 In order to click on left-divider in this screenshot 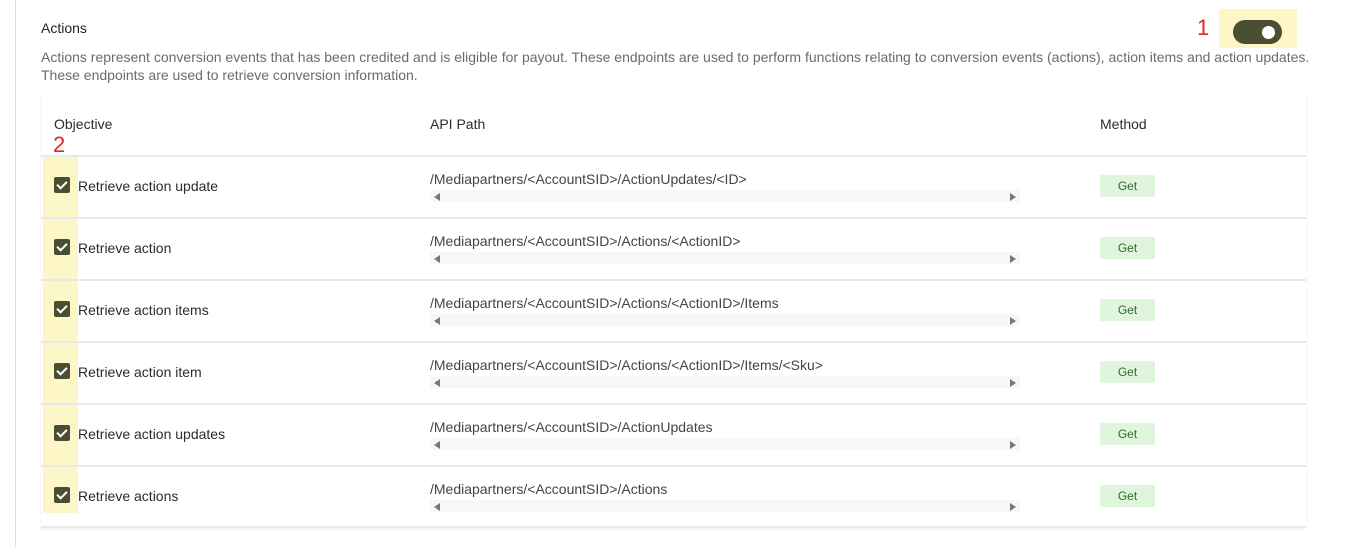, I will do `click(15, 273)`.